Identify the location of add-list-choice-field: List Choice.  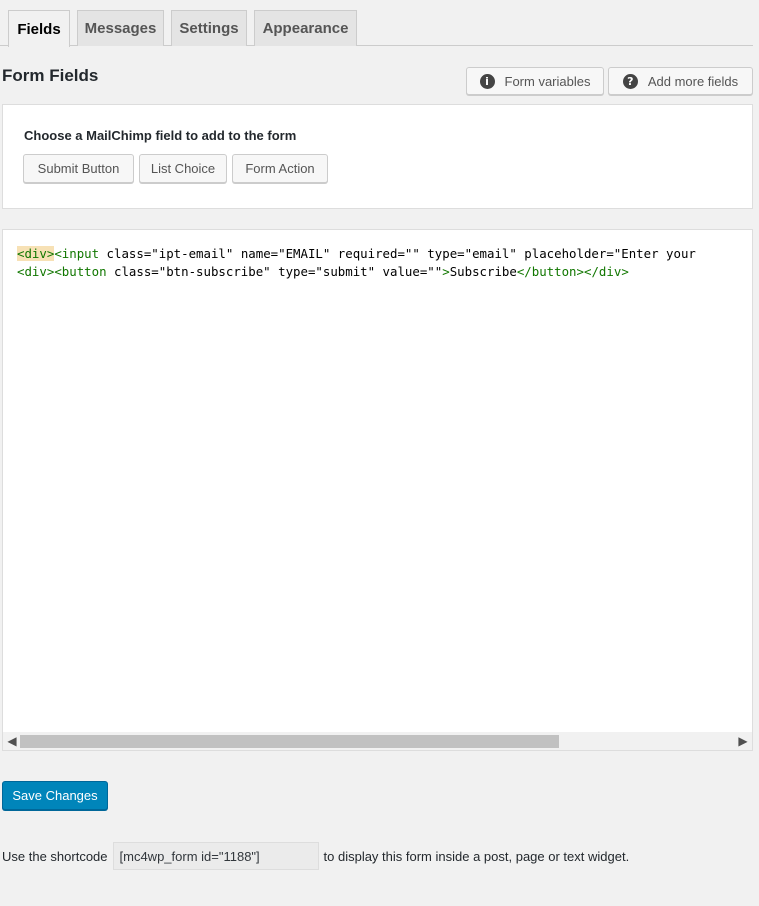
(183, 168).